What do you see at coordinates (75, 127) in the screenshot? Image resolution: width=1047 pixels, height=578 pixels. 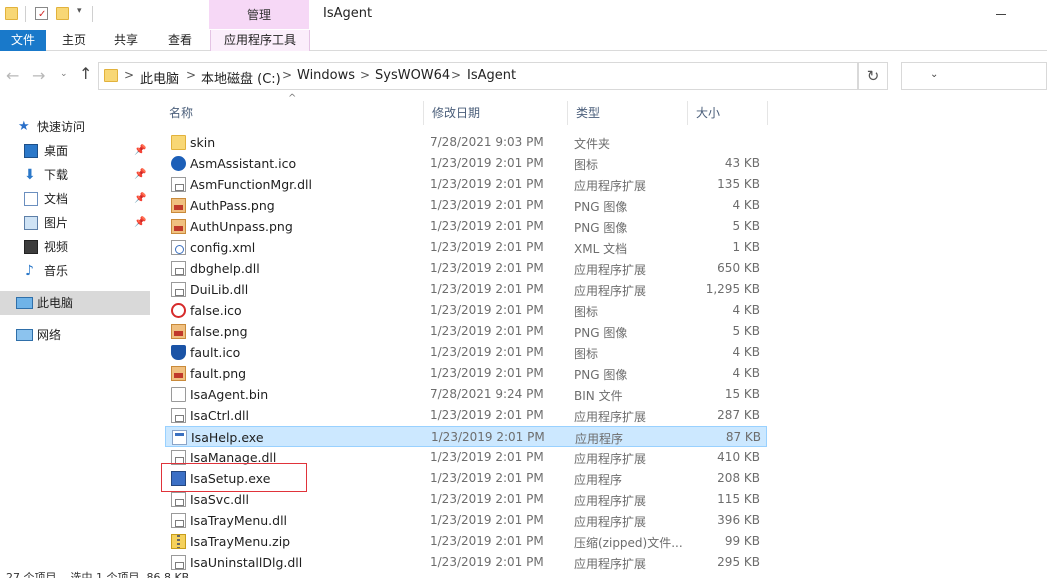 I see `sidebar-item-quick-access: ★ 快速访问` at bounding box center [75, 127].